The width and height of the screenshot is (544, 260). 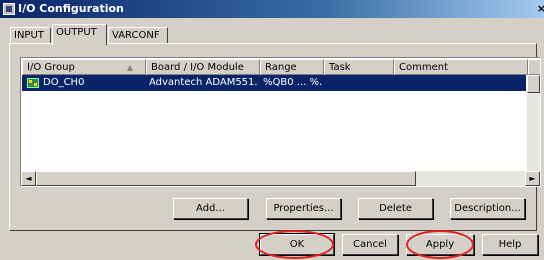 What do you see at coordinates (532, 178) in the screenshot?
I see `scroll-right-arrow-icon: ►` at bounding box center [532, 178].